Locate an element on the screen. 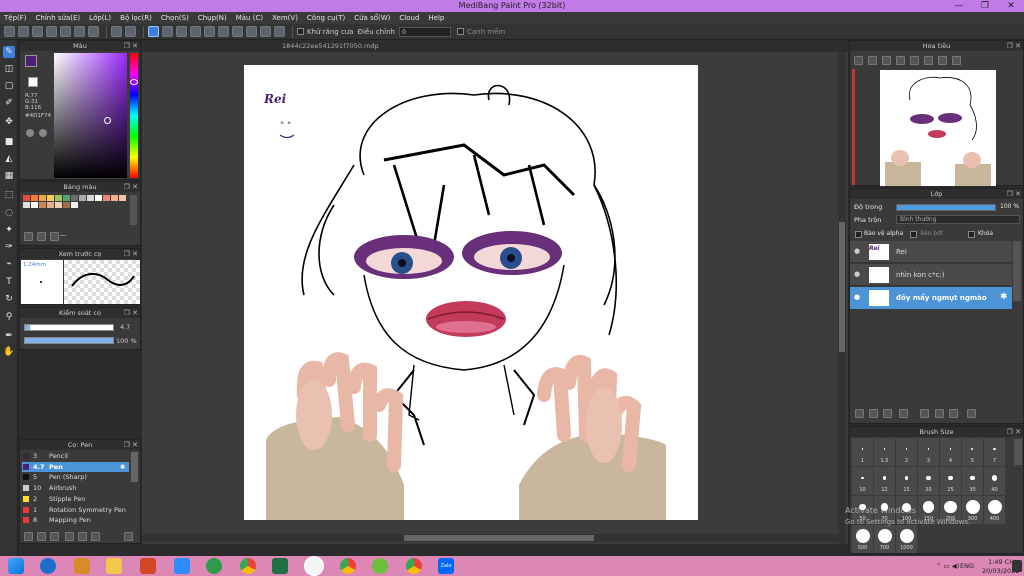 The width and height of the screenshot is (1024, 576). layer-new-8bit-icon is located at coordinates (873, 413).